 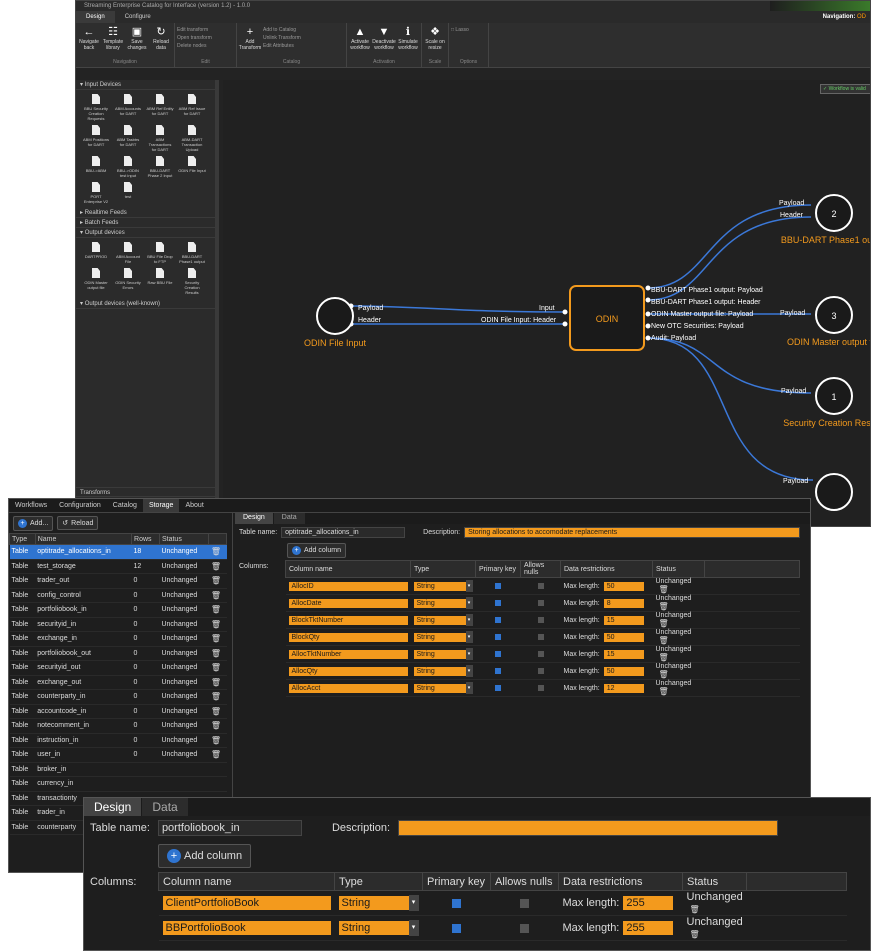 I want to click on tab-about: About, so click(x=194, y=505).